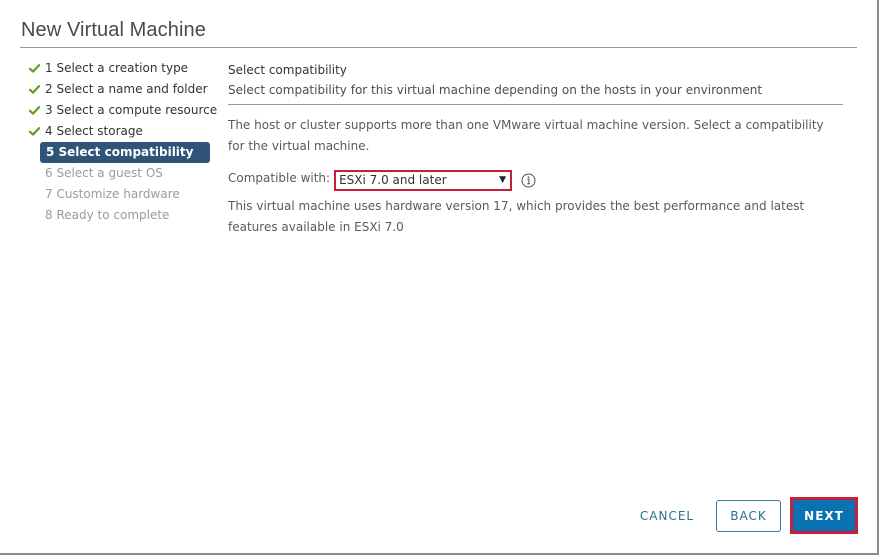 This screenshot has height=555, width=879. Describe the element at coordinates (503, 179) in the screenshot. I see `dropdown-arrow-icon: ▼` at that location.